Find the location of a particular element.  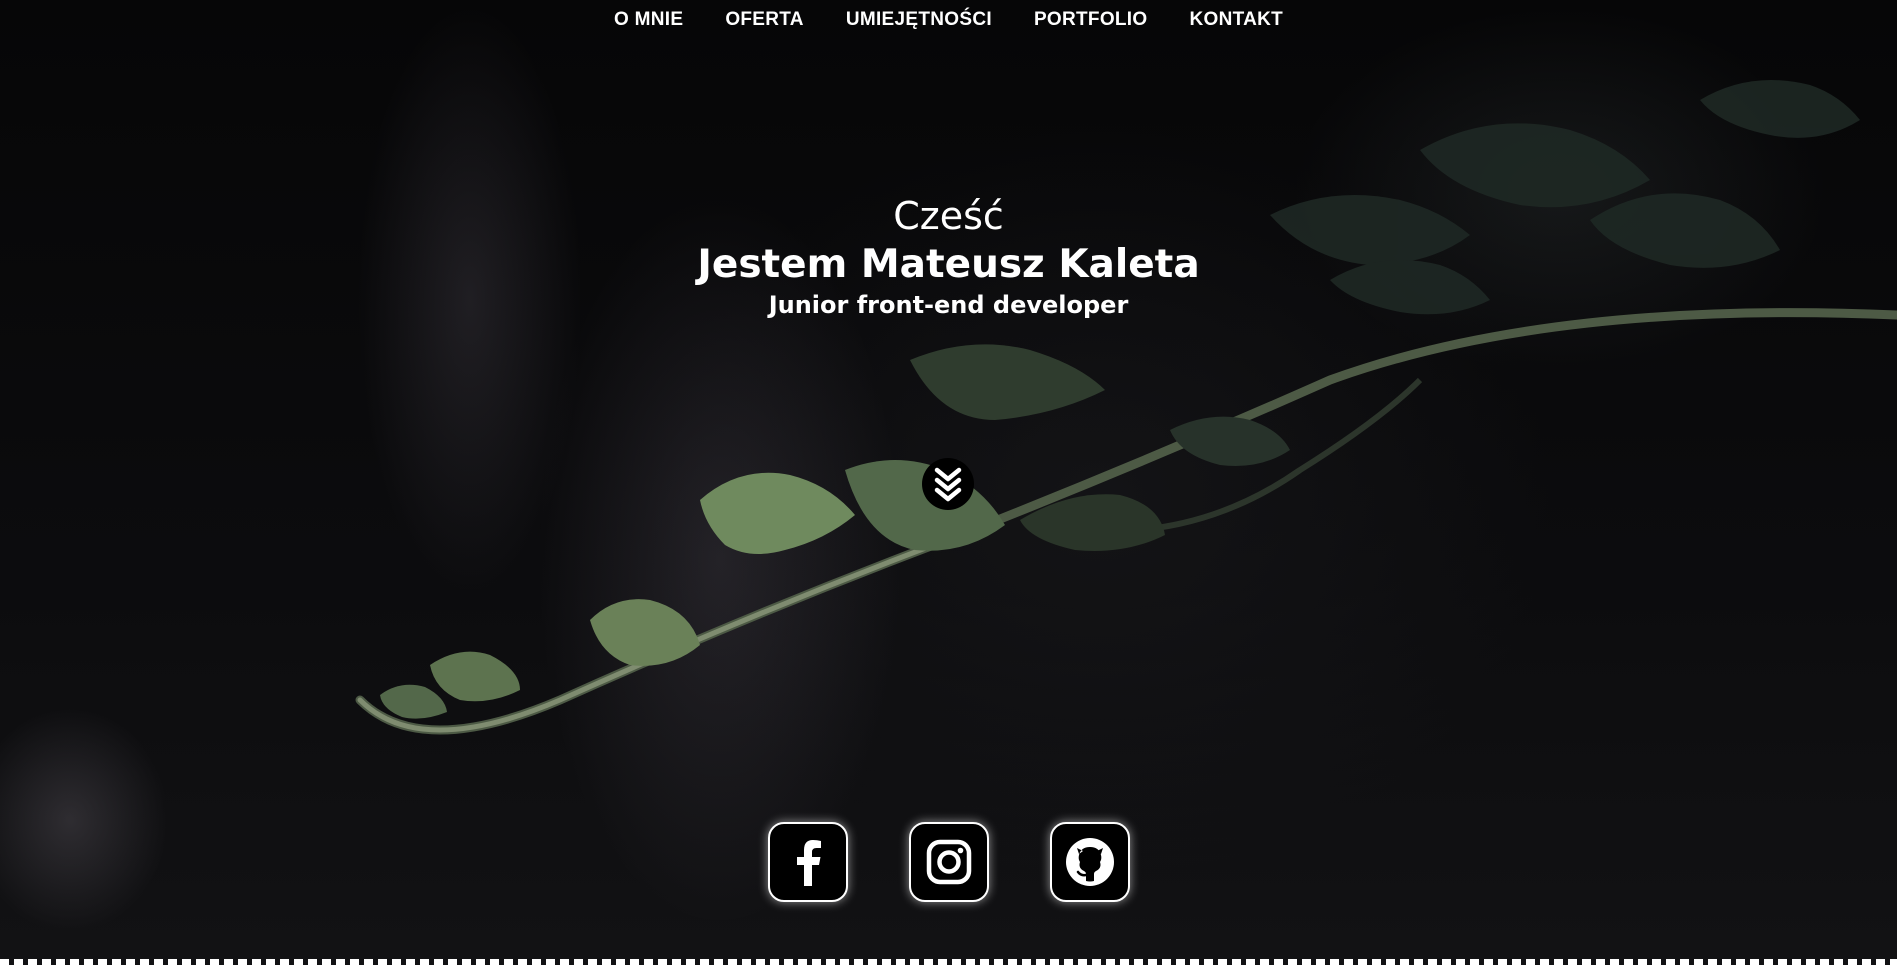

nav-item-oferta: OFERTA is located at coordinates (764, 20).